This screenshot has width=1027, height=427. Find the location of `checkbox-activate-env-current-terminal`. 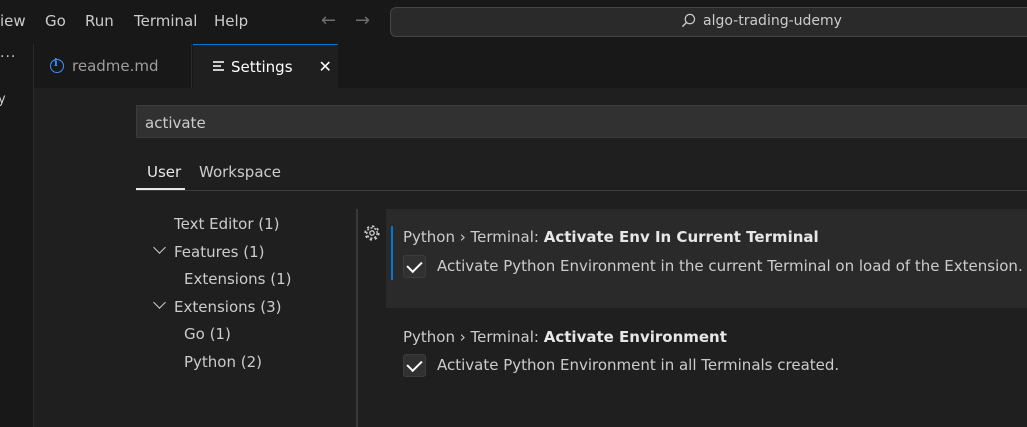

checkbox-activate-env-current-terminal is located at coordinates (414, 266).